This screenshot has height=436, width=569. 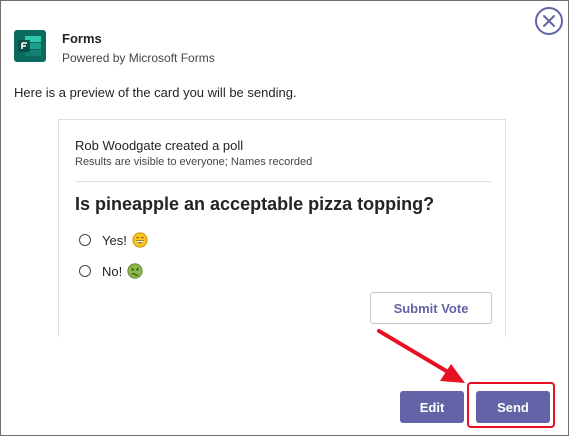 I want to click on option-label: No!, so click(x=112, y=271).